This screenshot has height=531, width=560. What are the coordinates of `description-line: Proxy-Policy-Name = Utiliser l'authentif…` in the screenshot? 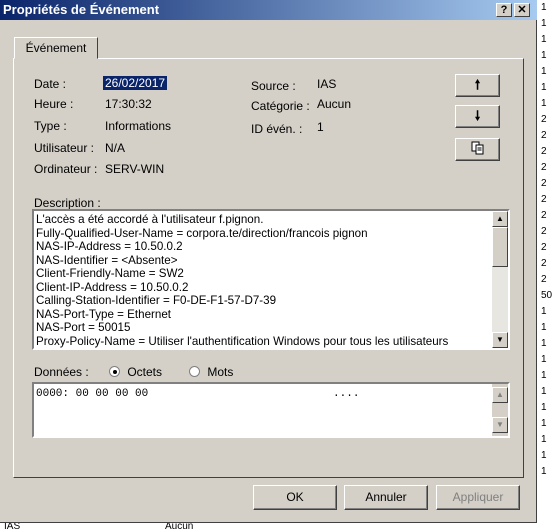 It's located at (242, 341).